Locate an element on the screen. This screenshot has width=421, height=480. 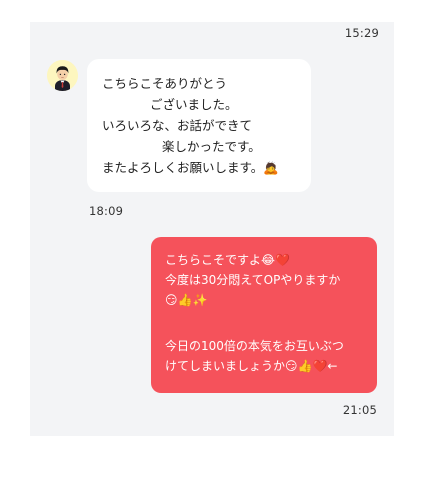
outgoing-line-3: 😏👍✨ is located at coordinates (186, 300).